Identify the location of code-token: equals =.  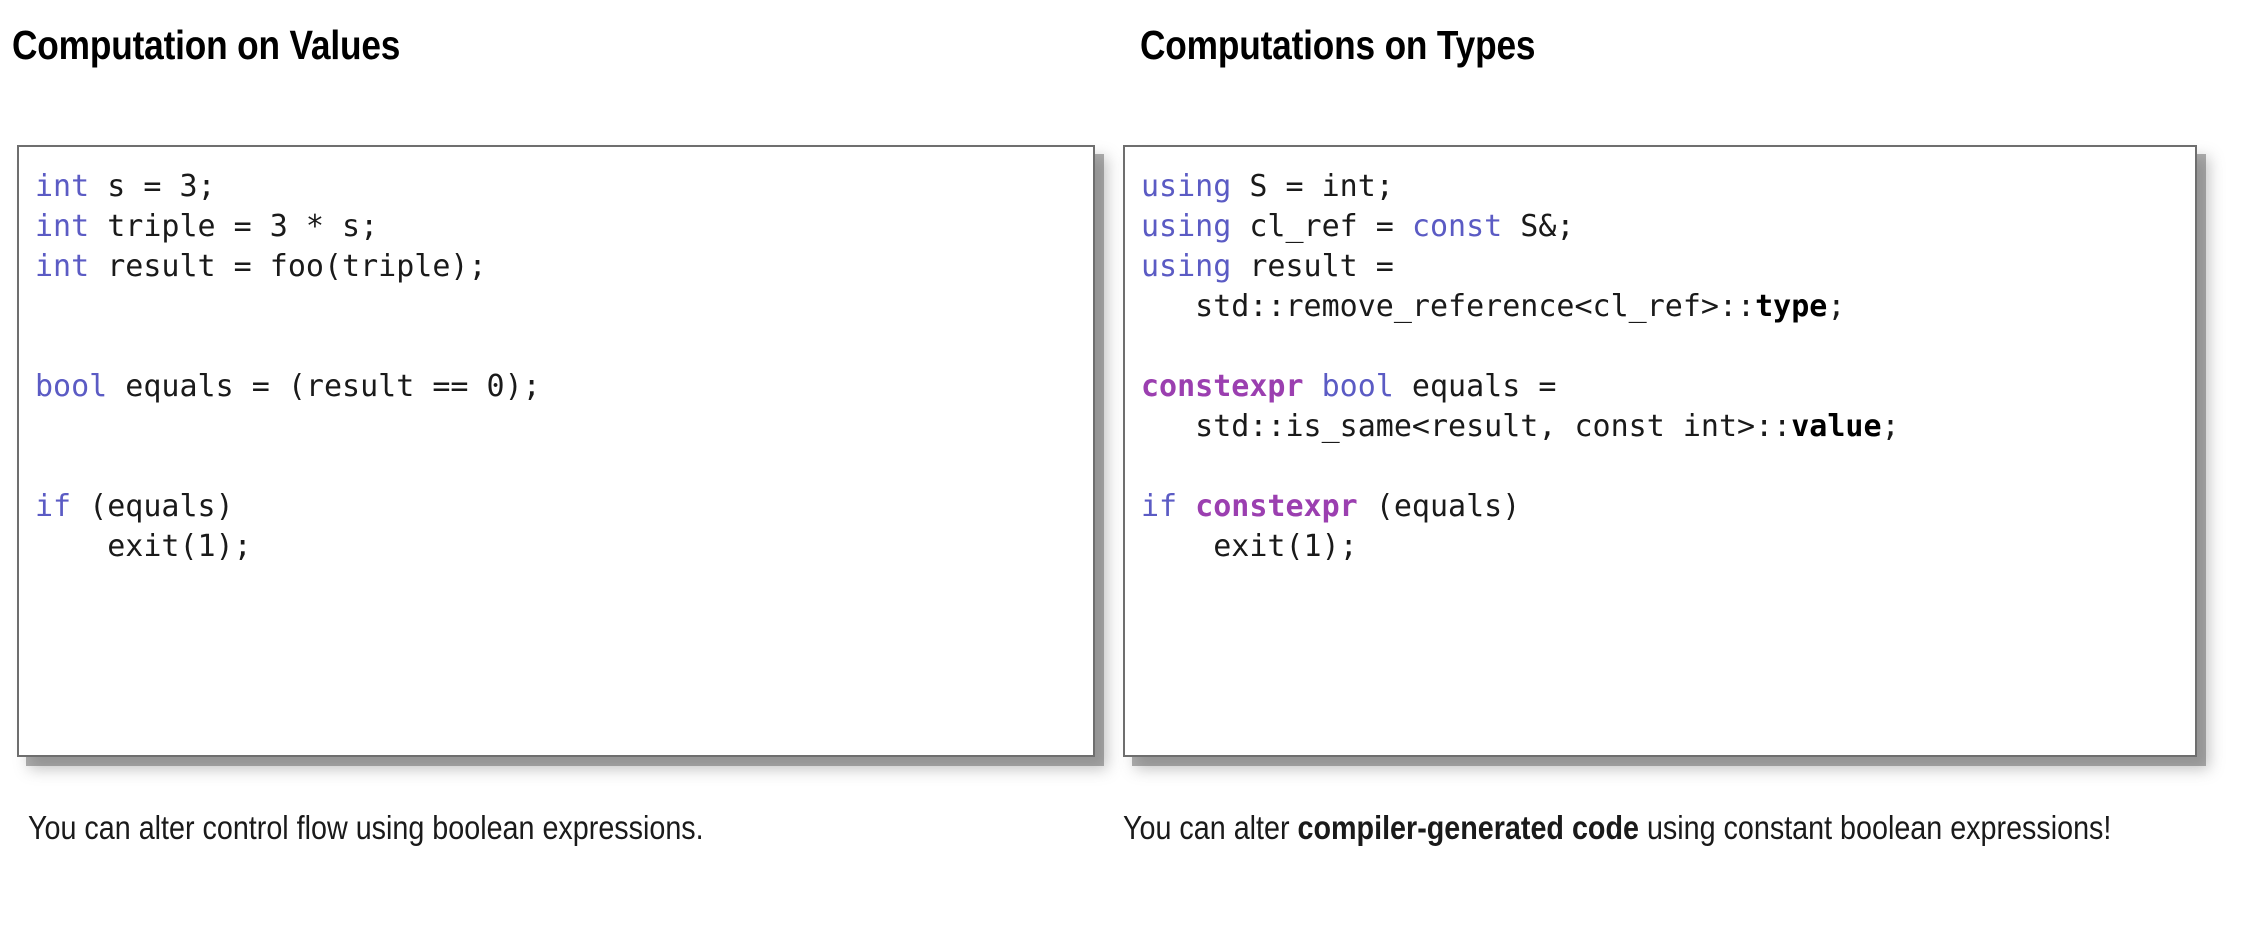
(1475, 386).